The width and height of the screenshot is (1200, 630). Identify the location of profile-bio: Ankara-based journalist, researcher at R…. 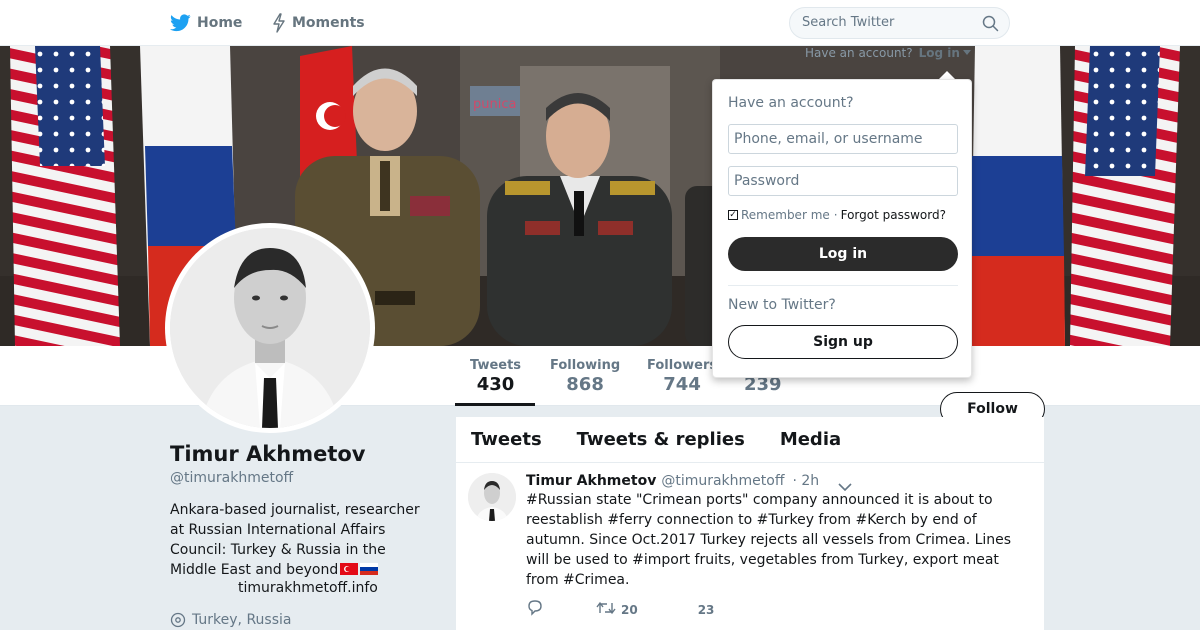
(300, 540).